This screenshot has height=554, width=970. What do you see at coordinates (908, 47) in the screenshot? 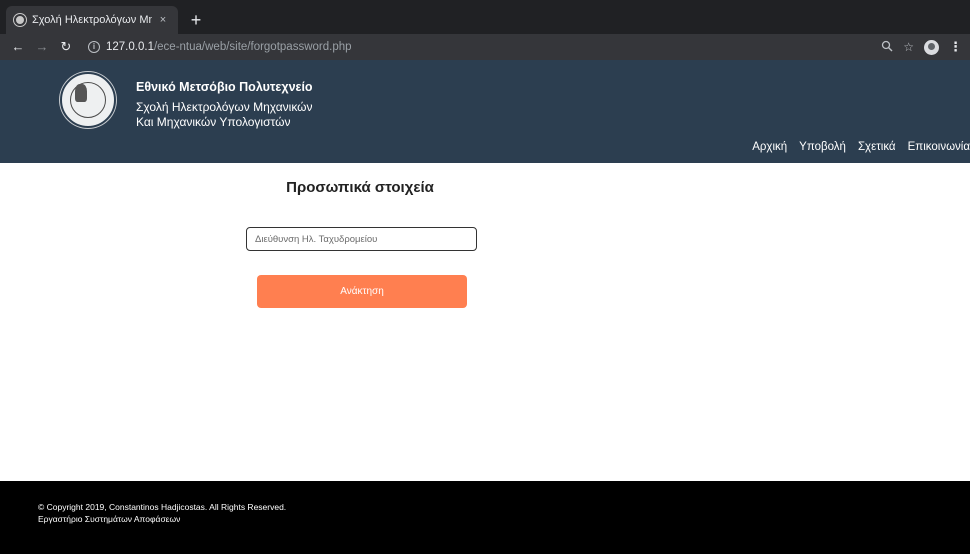
I see `star-icon: ☆` at bounding box center [908, 47].